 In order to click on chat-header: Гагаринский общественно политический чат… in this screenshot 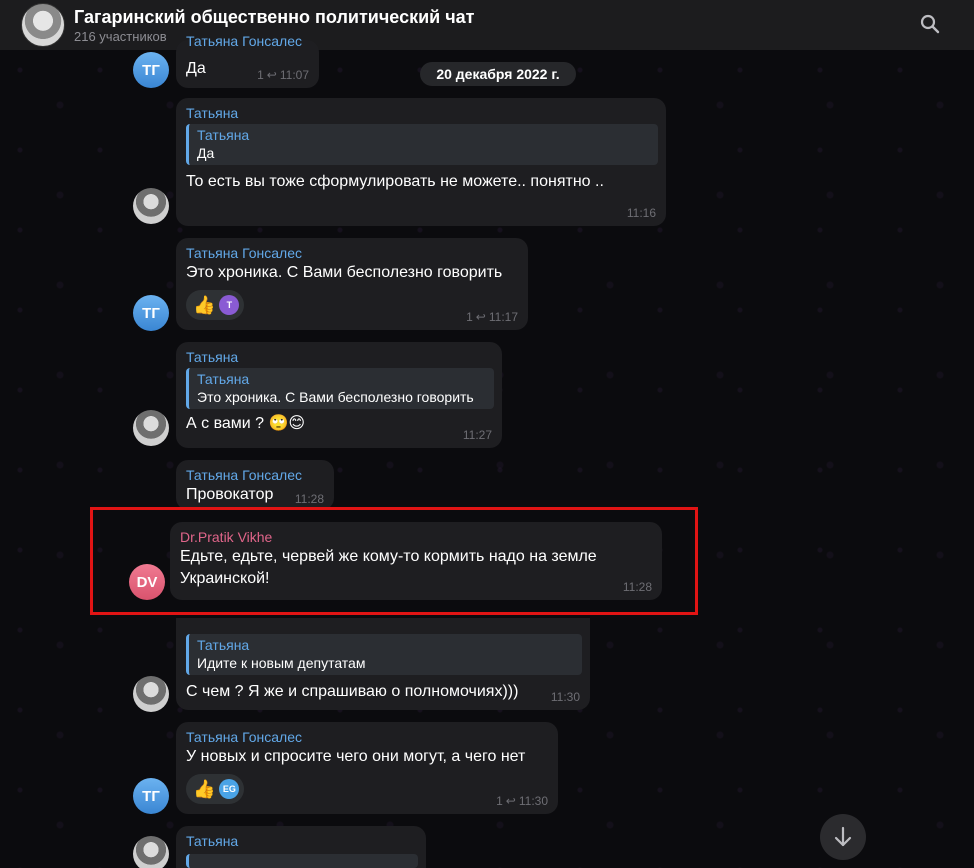, I will do `click(487, 25)`.